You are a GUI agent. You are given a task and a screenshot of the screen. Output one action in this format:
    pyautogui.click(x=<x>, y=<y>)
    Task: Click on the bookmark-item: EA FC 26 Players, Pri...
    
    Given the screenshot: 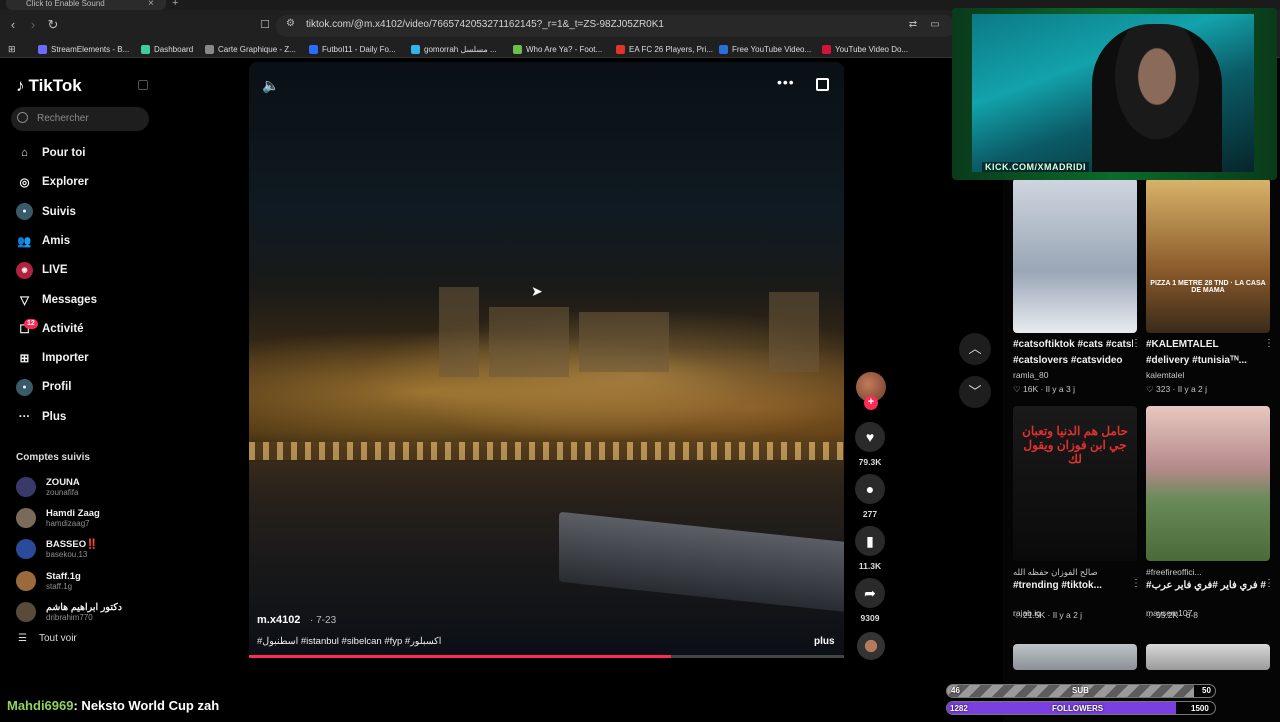 What is the action you would take?
    pyautogui.click(x=664, y=49)
    